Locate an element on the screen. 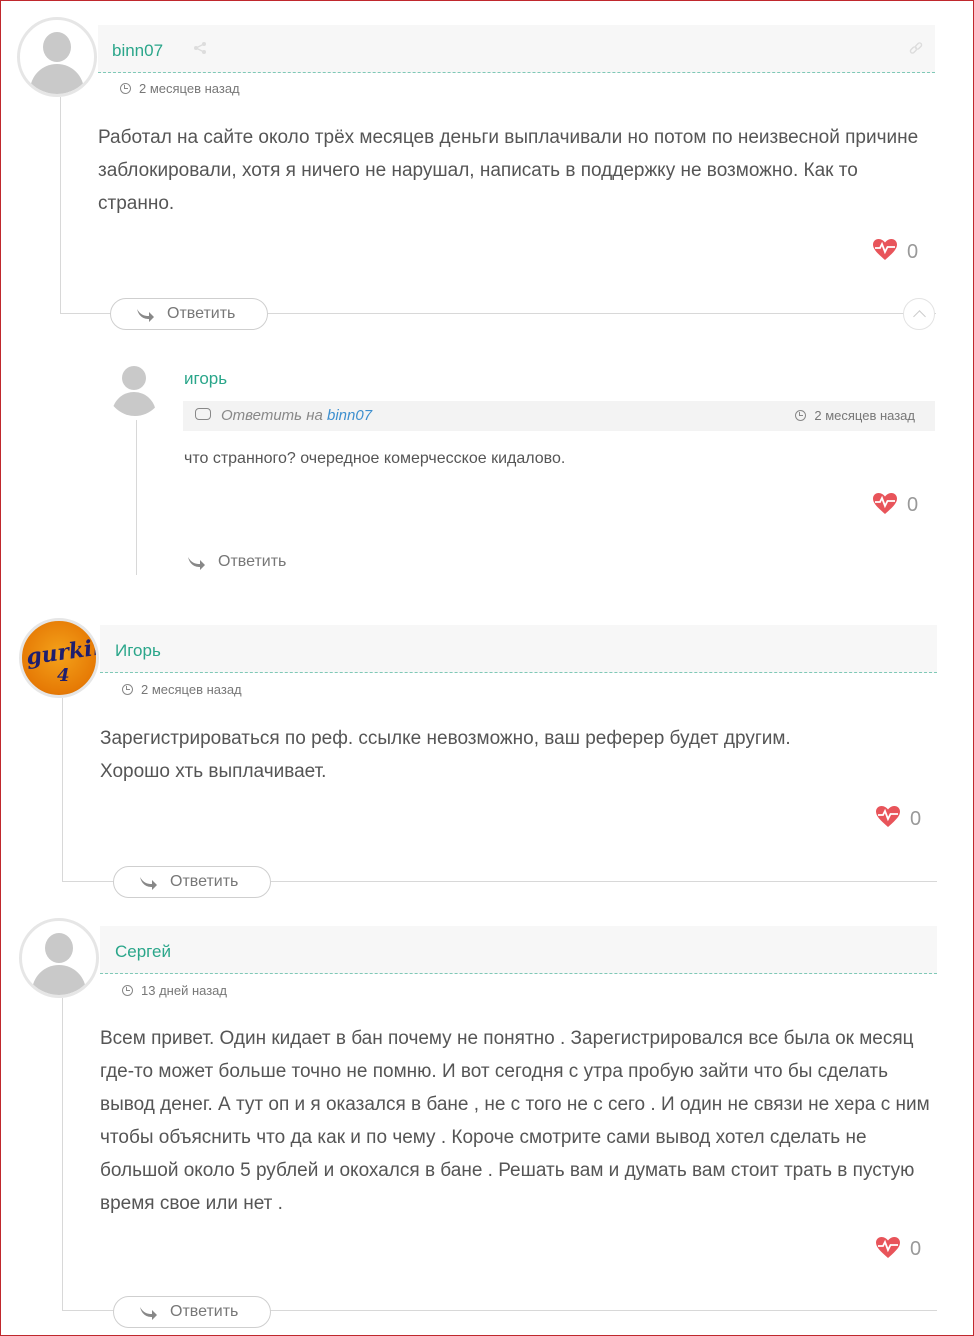  comment-time: 13 дней назад is located at coordinates (174, 990).